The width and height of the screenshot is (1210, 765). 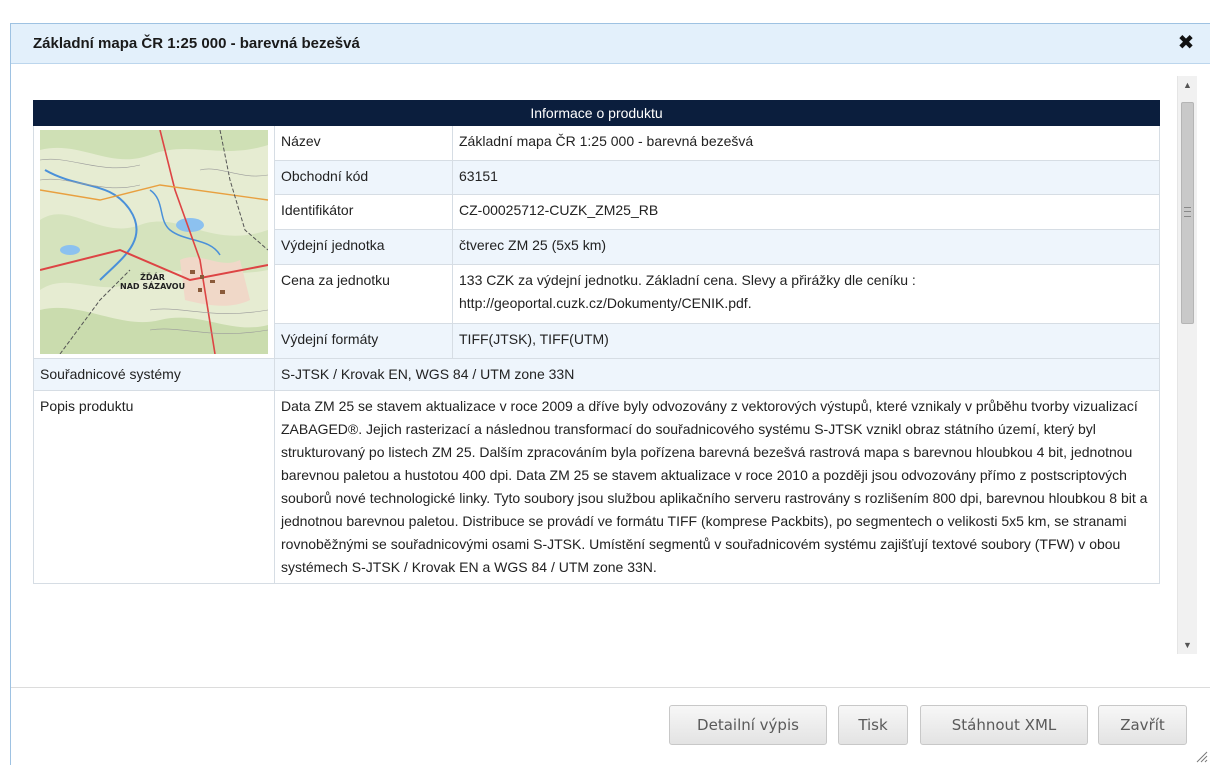 I want to click on map-label-line2: NAD SÁZAVOU, so click(x=153, y=286).